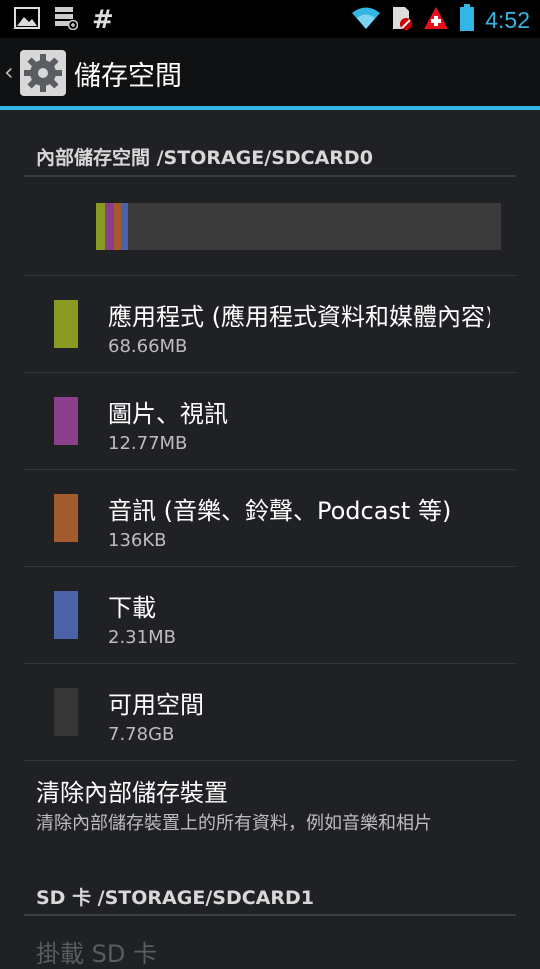  What do you see at coordinates (148, 443) in the screenshot?
I see `category-size: 12.77MB` at bounding box center [148, 443].